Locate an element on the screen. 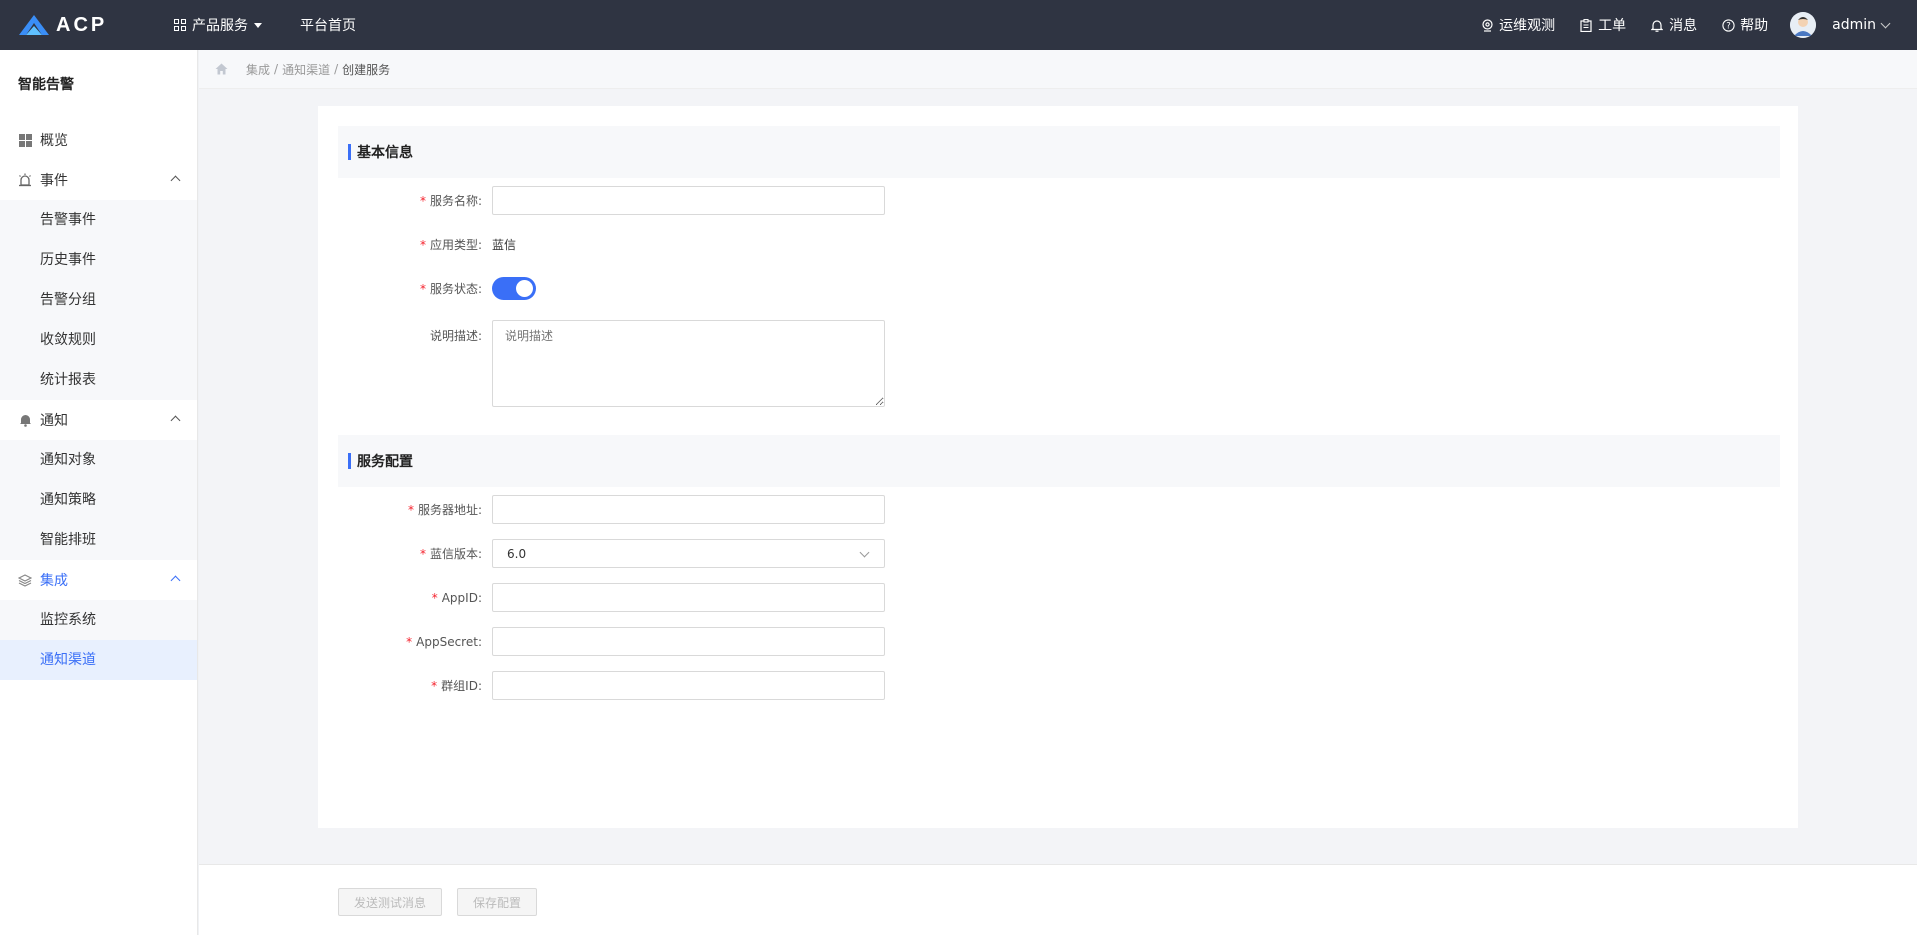  description-textarea is located at coordinates (688, 363).